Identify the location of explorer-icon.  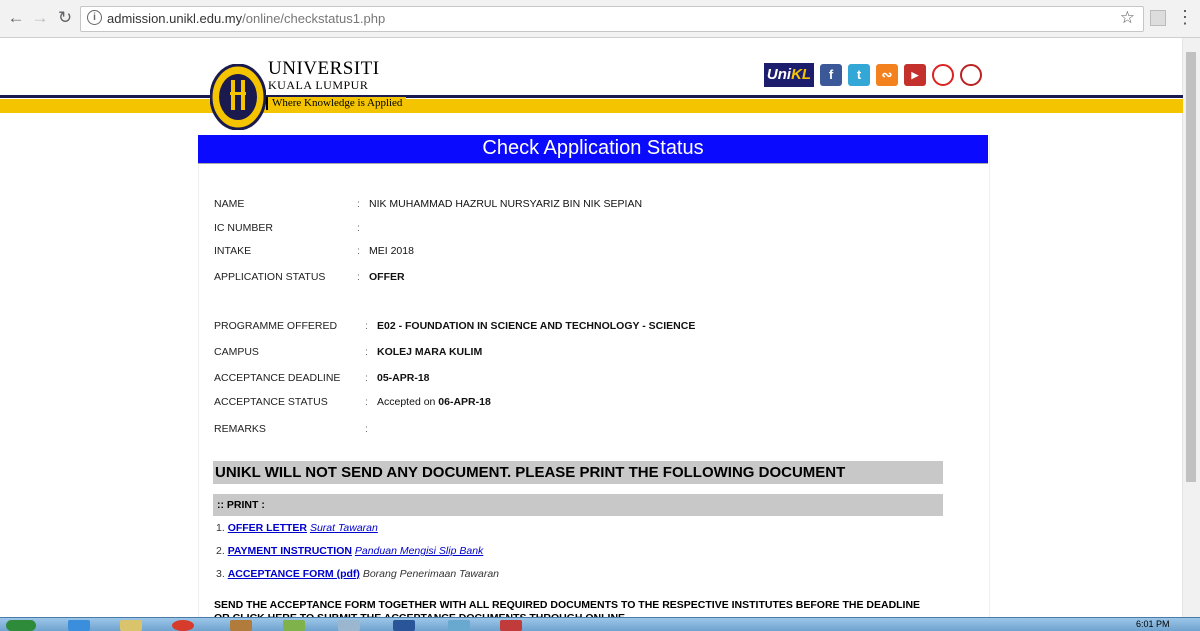
(131, 625).